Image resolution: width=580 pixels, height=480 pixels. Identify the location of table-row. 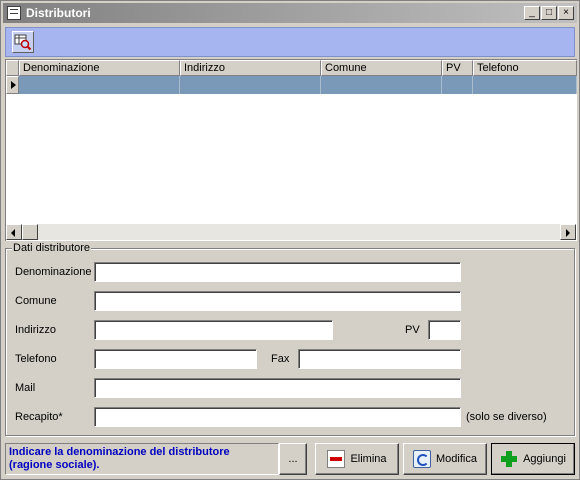
(292, 85).